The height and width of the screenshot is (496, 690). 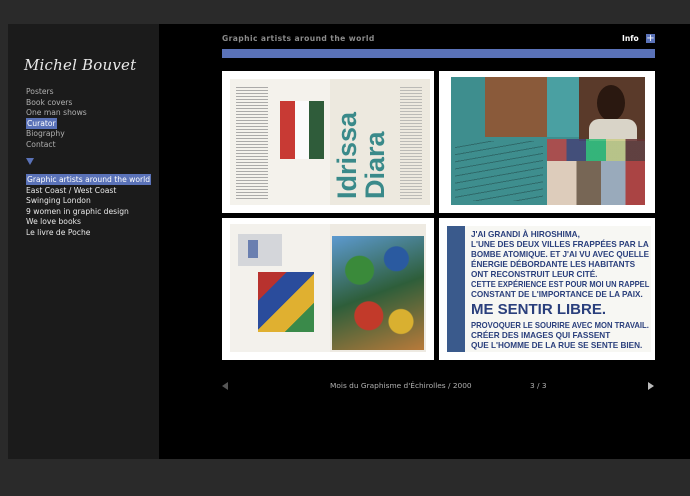 I want to click on title-bar, so click(x=438, y=53).